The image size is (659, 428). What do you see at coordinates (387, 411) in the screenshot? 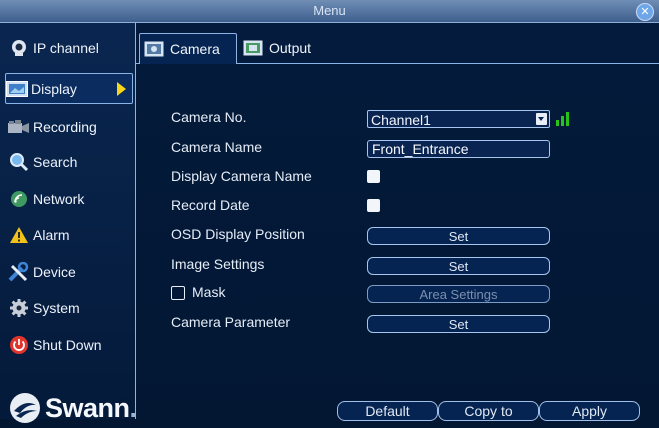
I see `default-button: Default` at bounding box center [387, 411].